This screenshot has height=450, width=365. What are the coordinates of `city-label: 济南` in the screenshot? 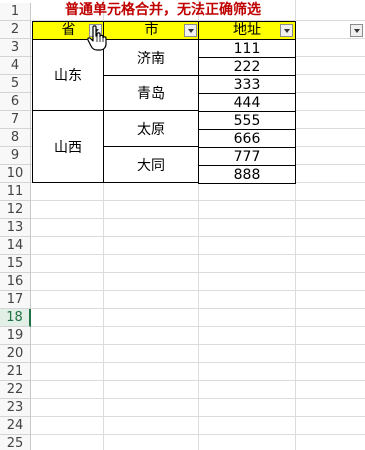 It's located at (151, 58).